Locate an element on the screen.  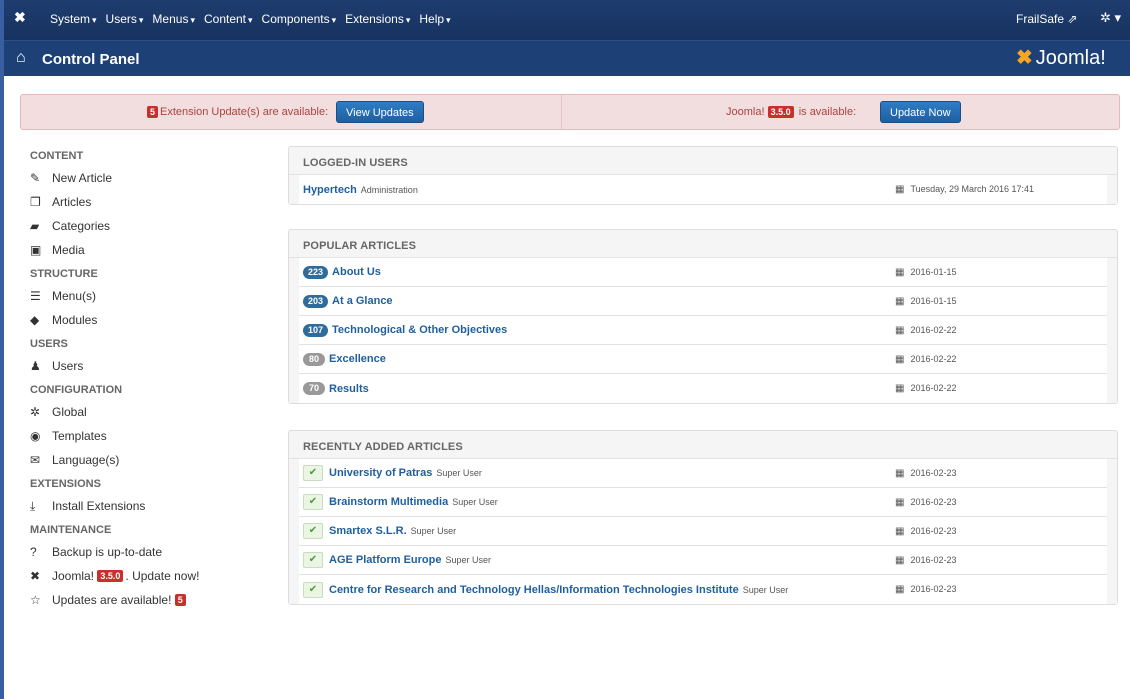
gear-icon: ✲ is located at coordinates (35, 412).